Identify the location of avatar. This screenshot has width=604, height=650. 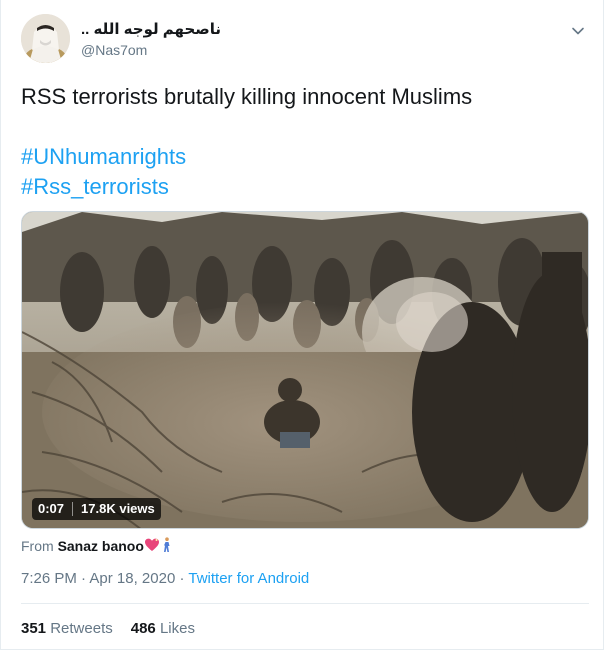
(45, 38).